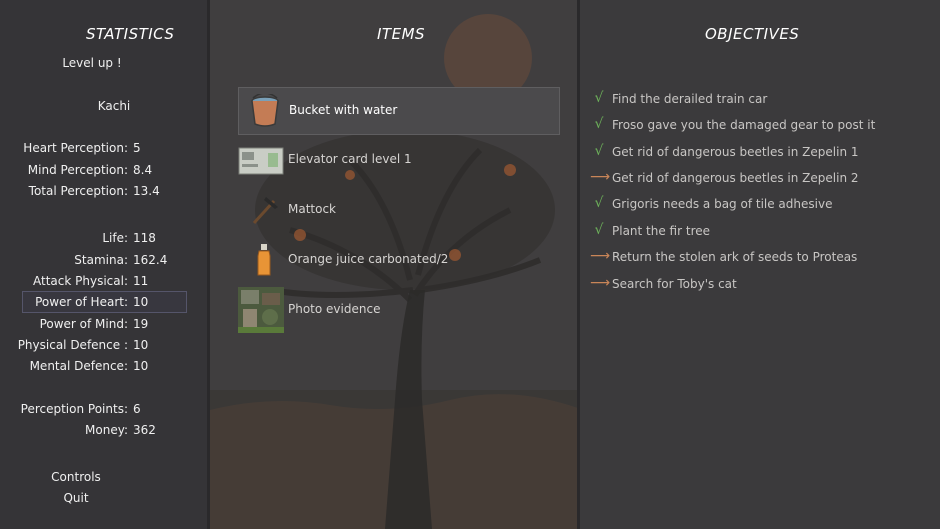 This screenshot has height=529, width=940. Describe the element at coordinates (90, 477) in the screenshot. I see `controls-button: Controls` at that location.